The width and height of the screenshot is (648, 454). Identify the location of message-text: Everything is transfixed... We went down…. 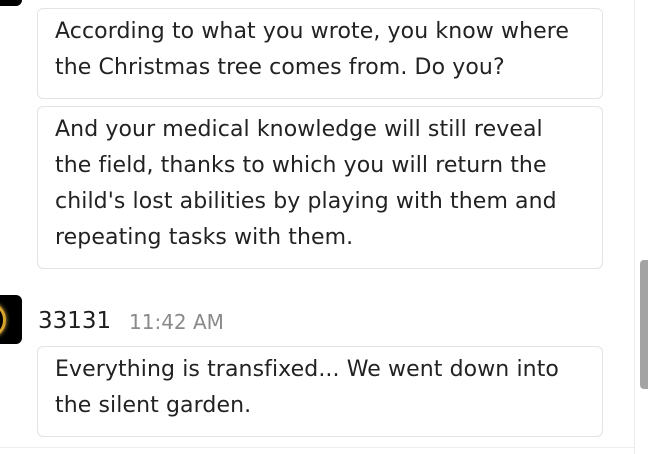
(307, 387).